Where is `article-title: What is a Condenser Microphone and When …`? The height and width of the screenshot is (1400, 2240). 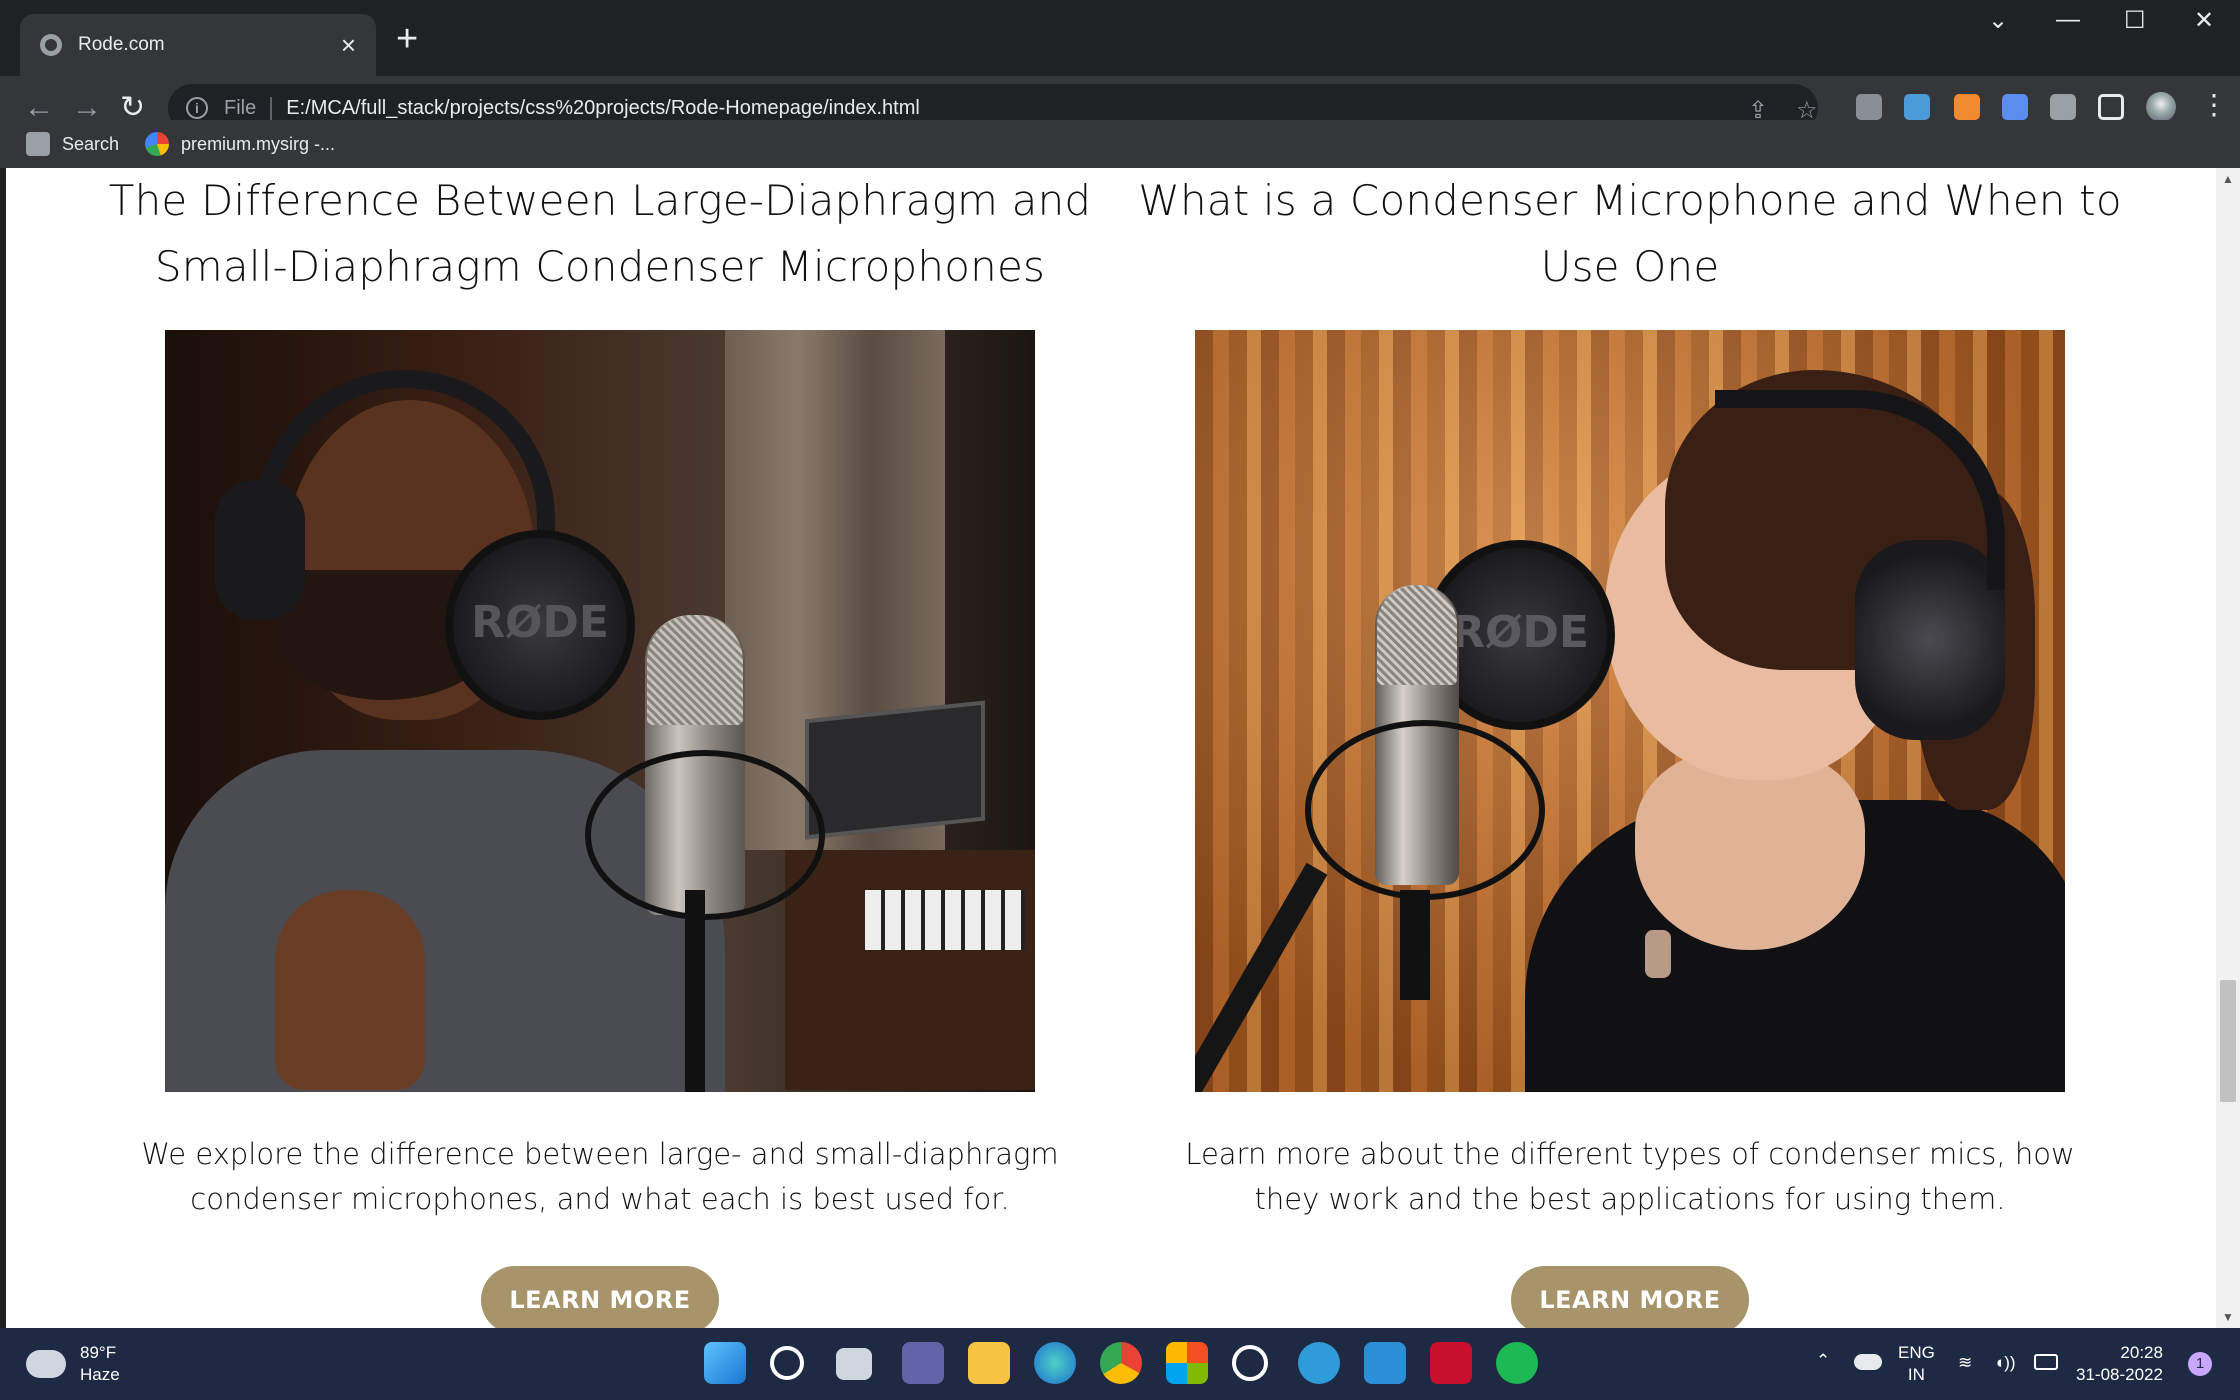
article-title: What is a Condenser Microphone and When … is located at coordinates (1630, 233).